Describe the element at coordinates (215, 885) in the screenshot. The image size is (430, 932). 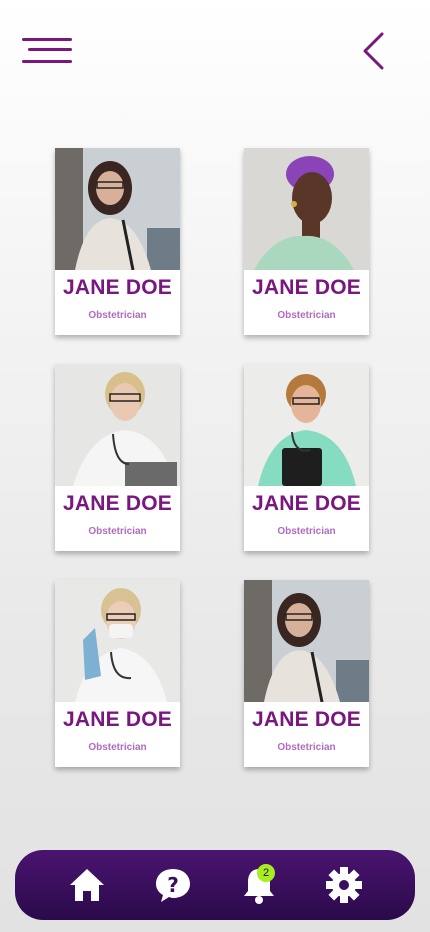
I see `bottom-navigation: ? 2` at that location.